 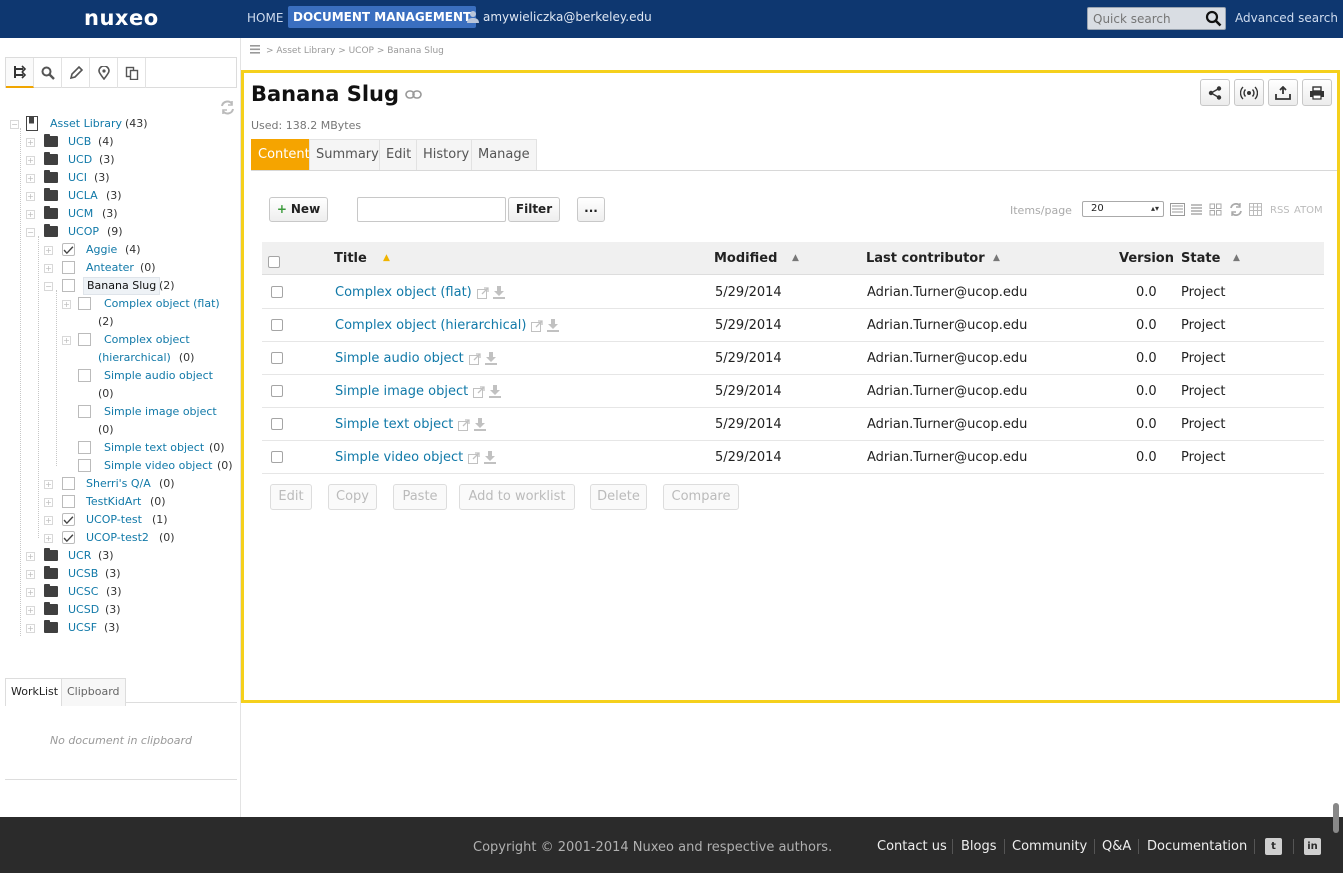 What do you see at coordinates (1312, 846) in the screenshot?
I see `linkedin-icon: in` at bounding box center [1312, 846].